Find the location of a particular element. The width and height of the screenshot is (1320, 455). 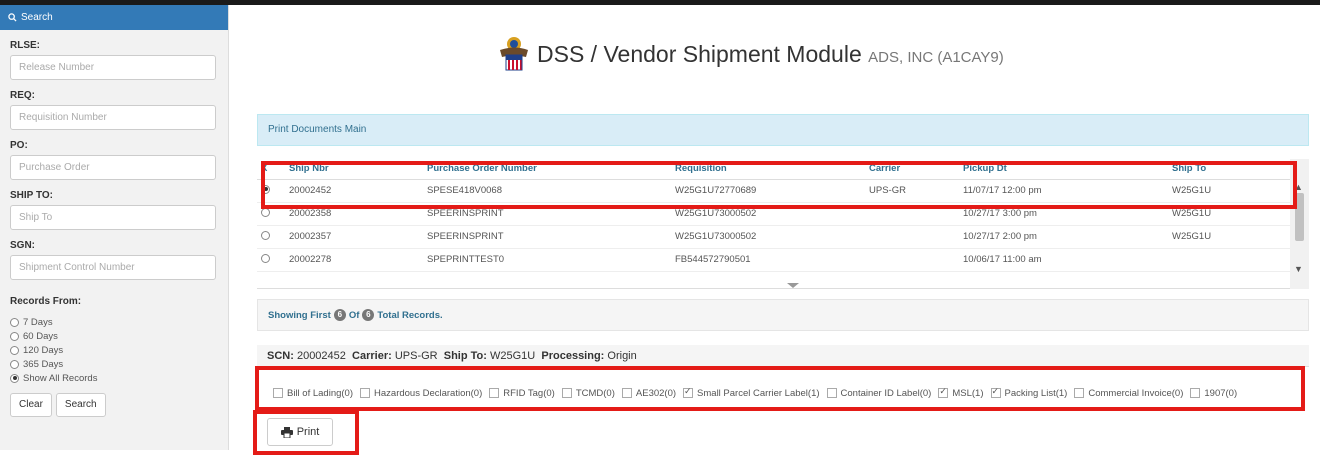

first-count-badge: 6 is located at coordinates (339, 315).